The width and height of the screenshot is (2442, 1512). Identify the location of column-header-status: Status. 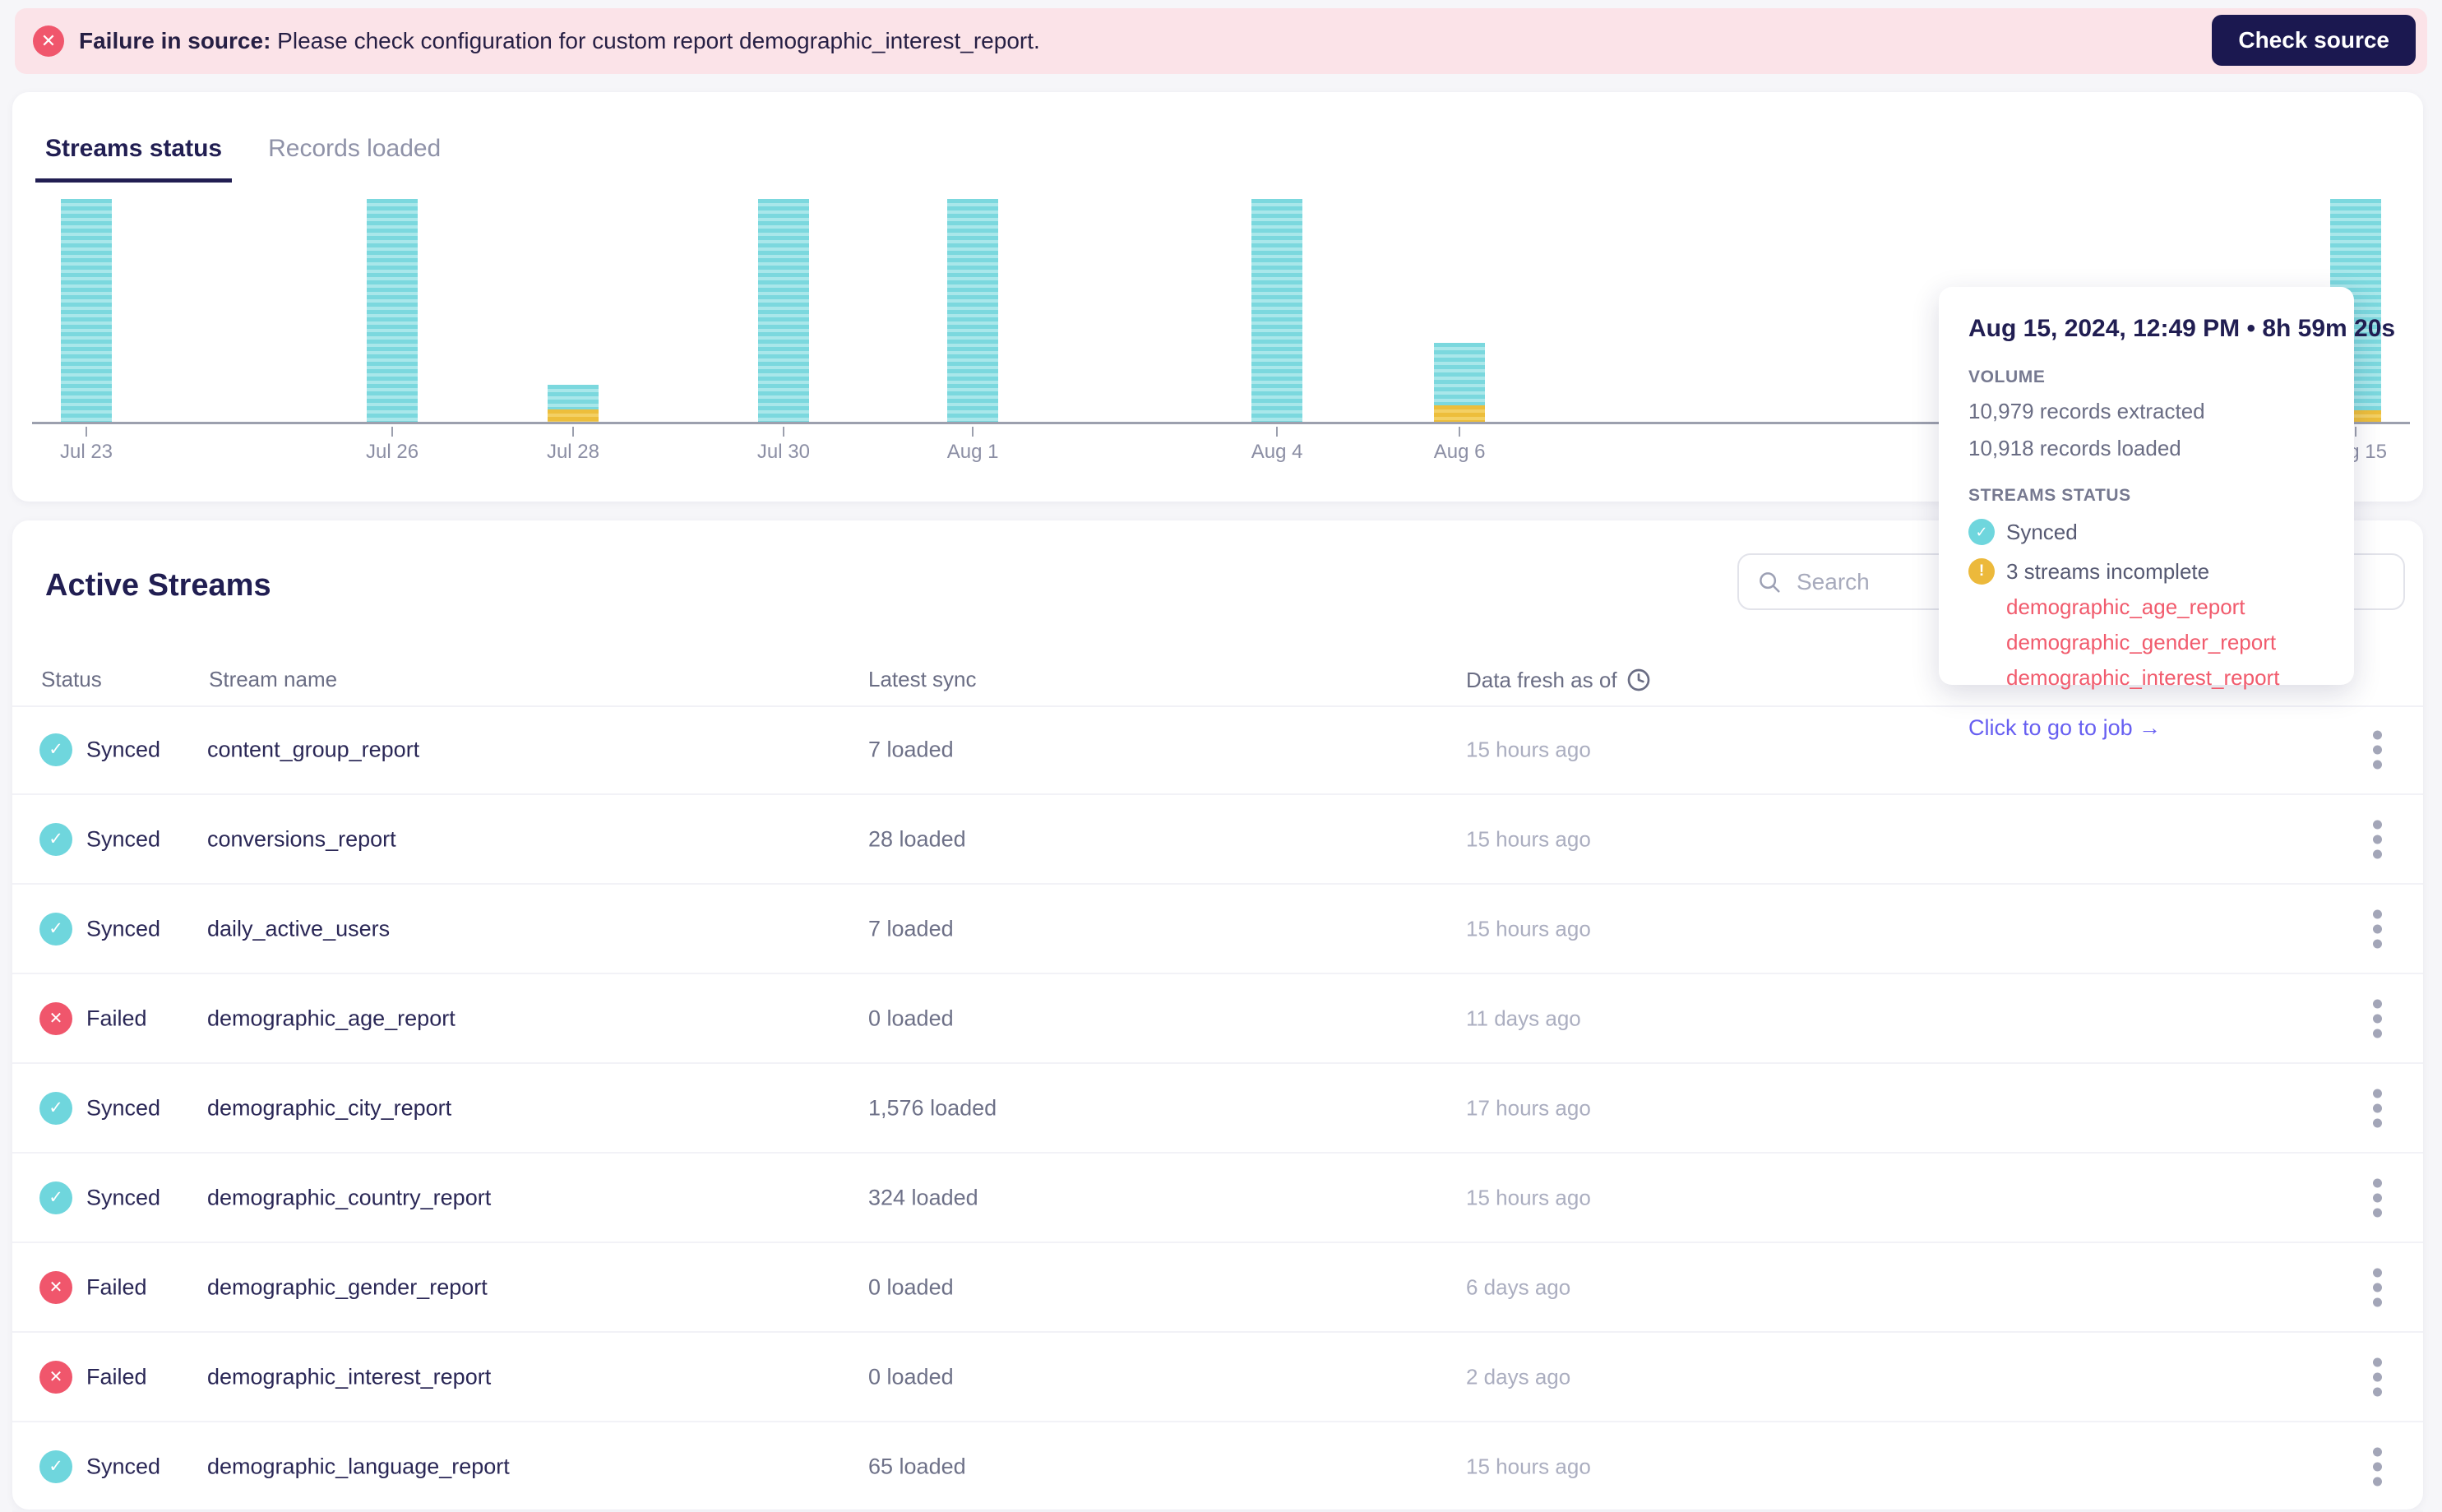
(71, 679).